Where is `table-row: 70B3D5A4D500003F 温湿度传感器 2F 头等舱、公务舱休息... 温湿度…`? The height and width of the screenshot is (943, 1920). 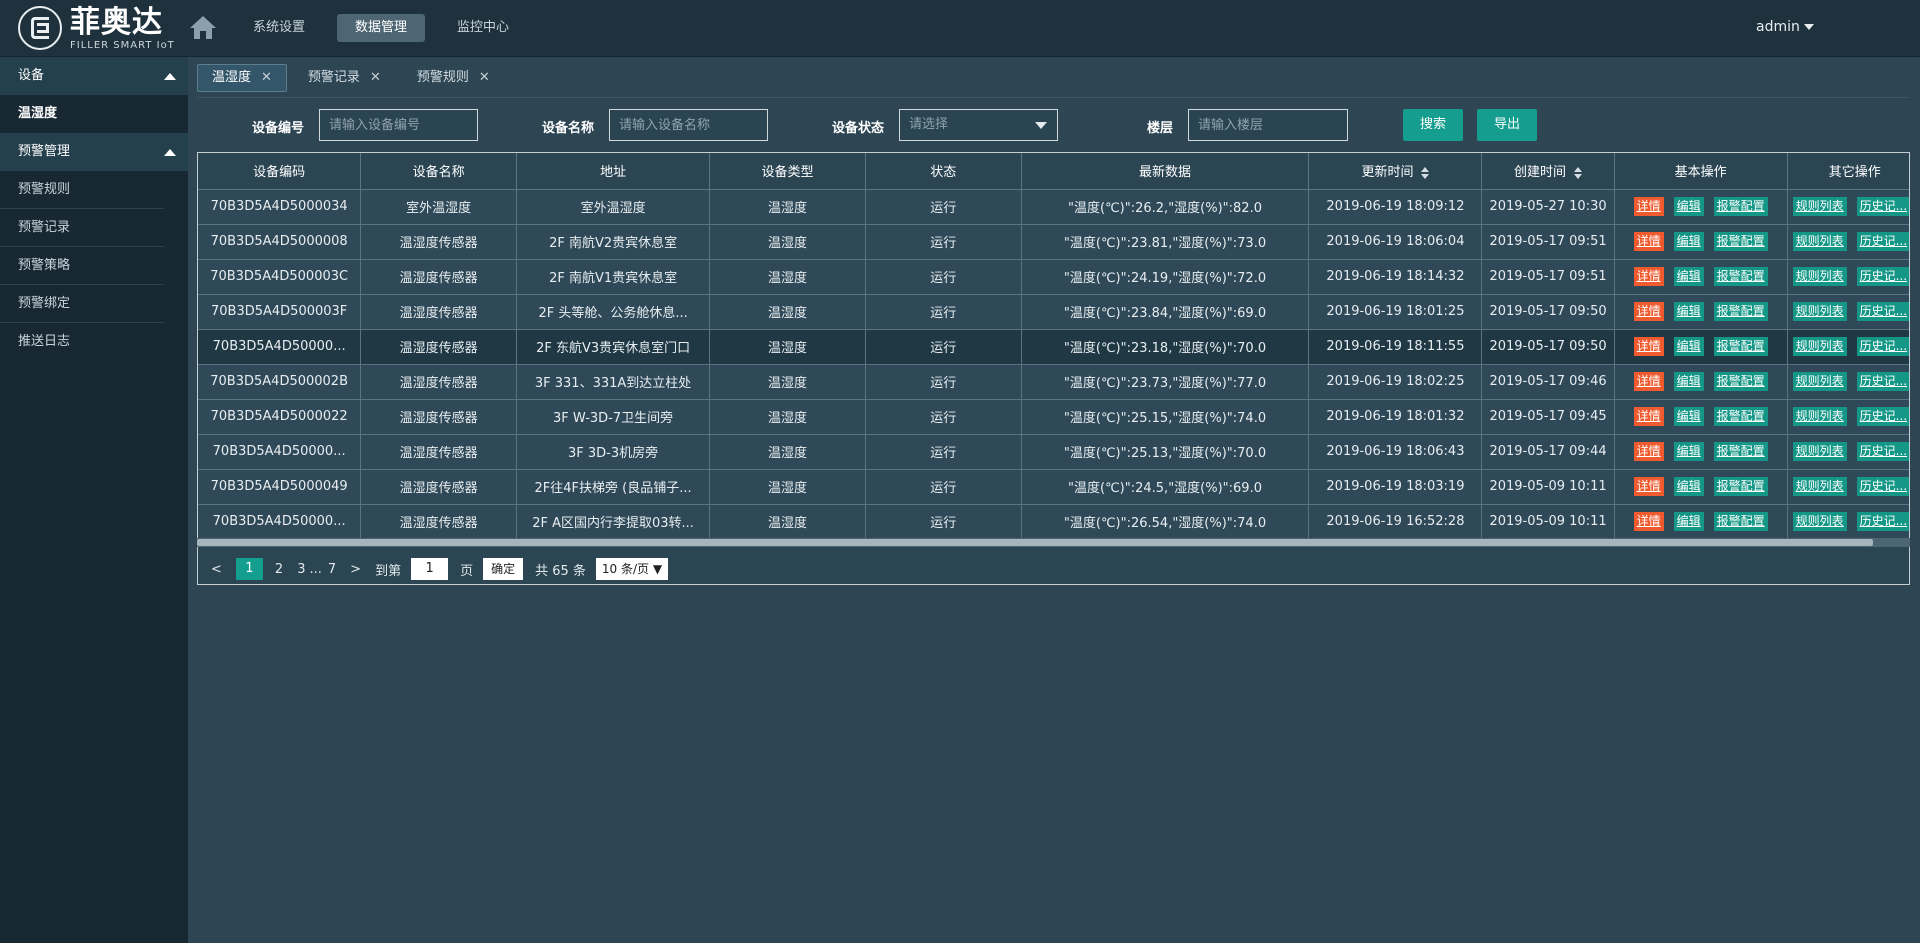
table-row: 70B3D5A4D500003F 温湿度传感器 2F 头等舱、公务舱休息... 温湿度… is located at coordinates (1053, 312).